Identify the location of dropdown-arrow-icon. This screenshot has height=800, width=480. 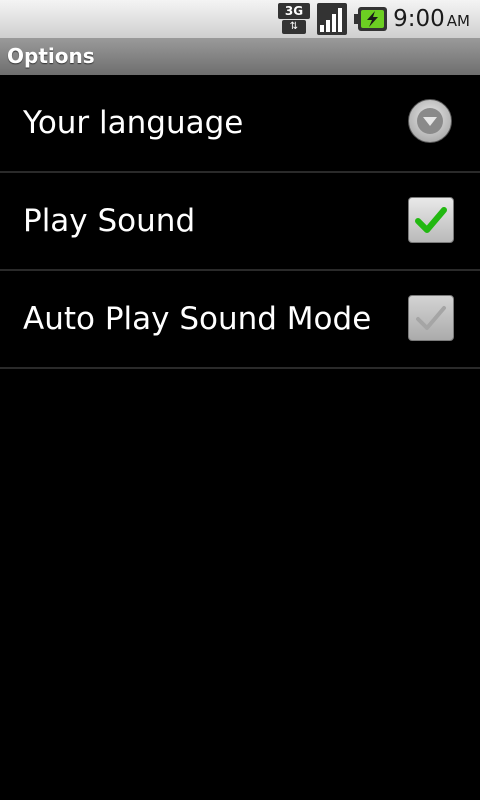
(430, 121).